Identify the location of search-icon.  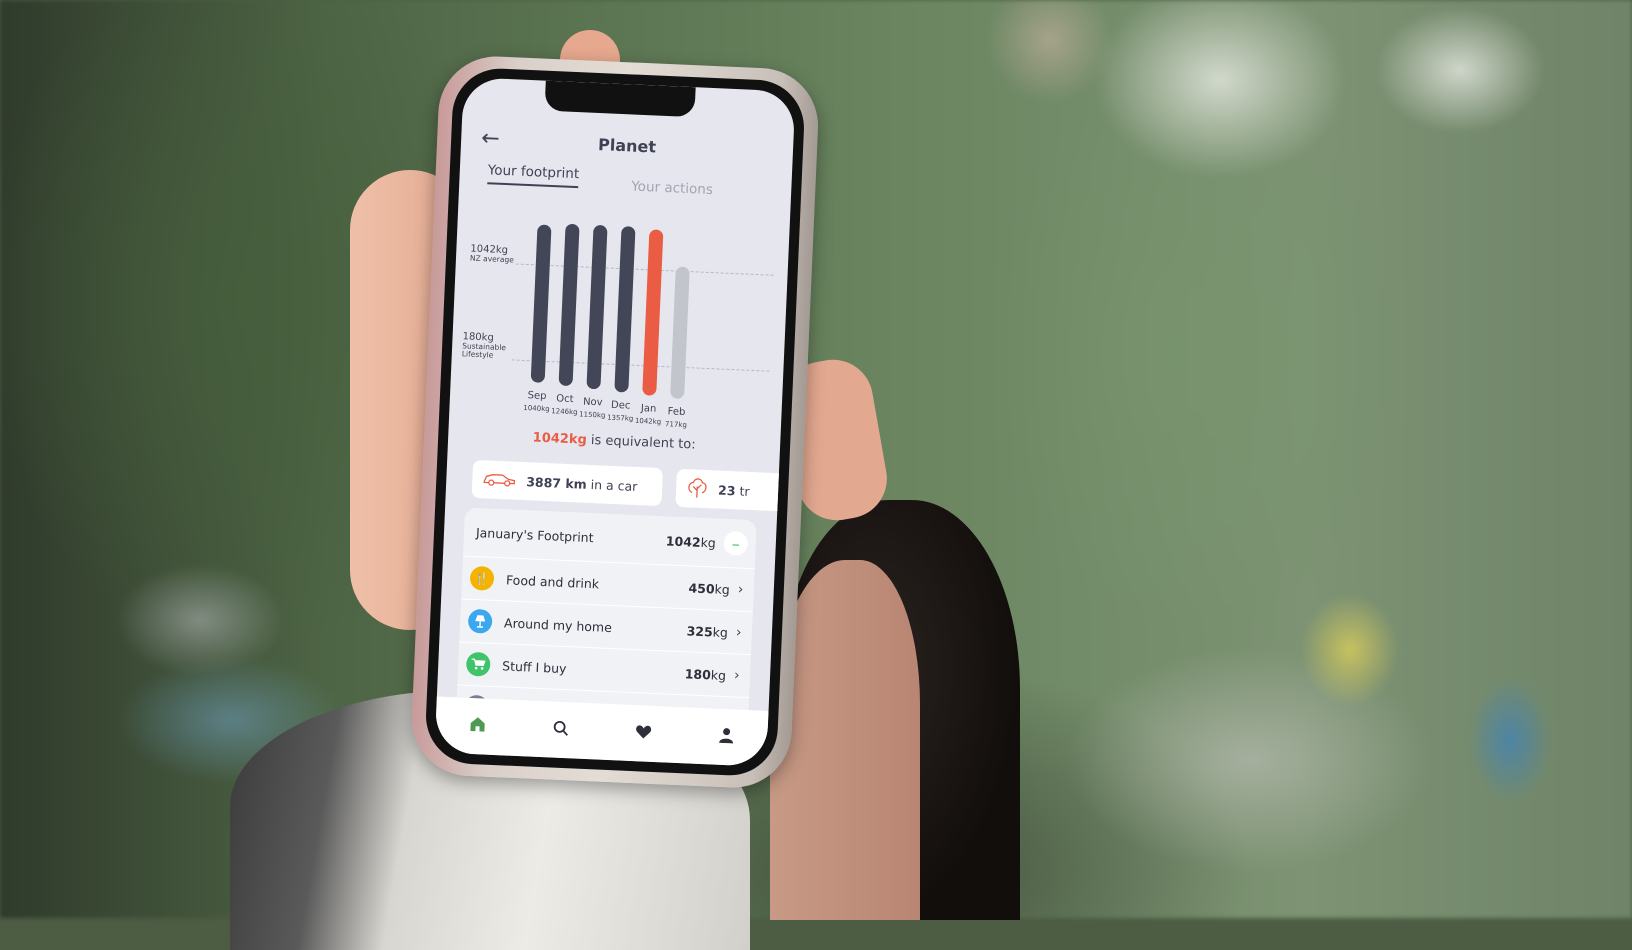
(560, 730).